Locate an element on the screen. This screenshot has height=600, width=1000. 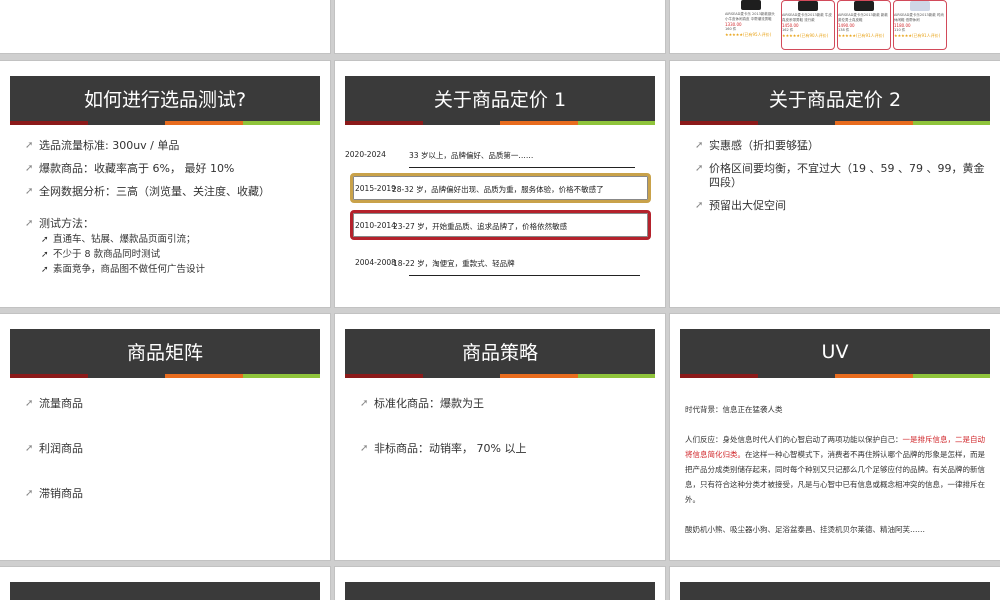
timeline-row: 2004-2008 18-22 岁，淘便宜，重款式、轻品牌 is located at coordinates (500, 262).